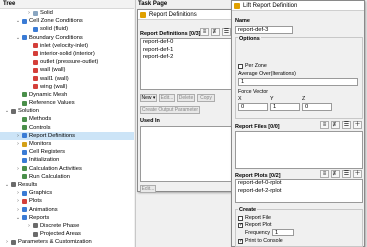 The image size is (367, 247). Describe the element at coordinates (186, 43) in the screenshot. I see `list-item: report-def-0` at that location.